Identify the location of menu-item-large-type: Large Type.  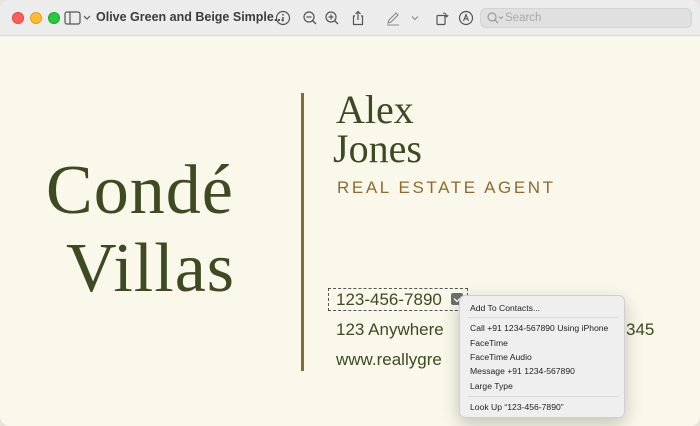
(491, 386).